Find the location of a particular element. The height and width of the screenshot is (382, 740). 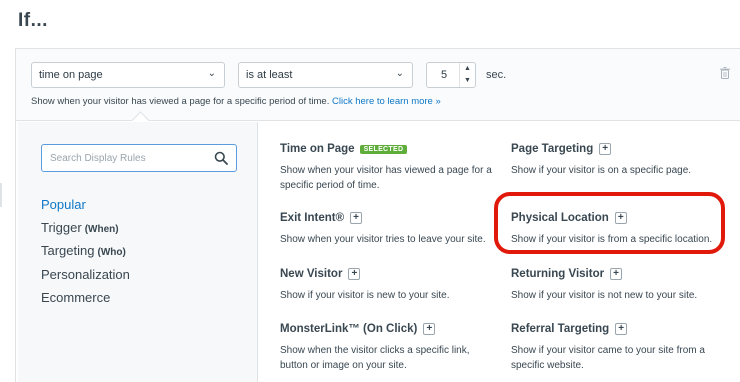

stepper-controls: ▲ ▼ is located at coordinates (467, 75).